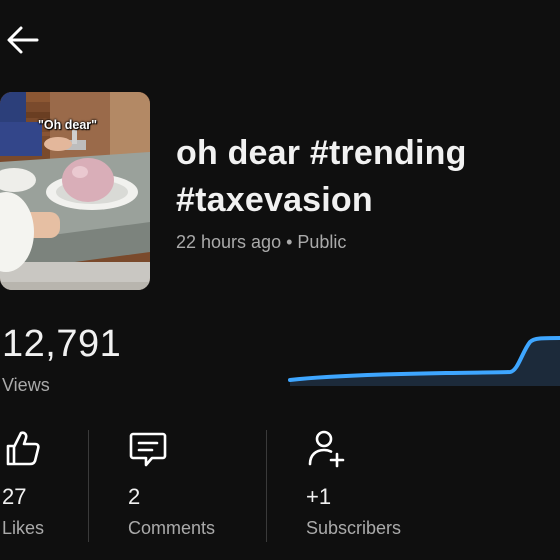 This screenshot has width=560, height=560. What do you see at coordinates (172, 528) in the screenshot?
I see `comments-label: Comments` at bounding box center [172, 528].